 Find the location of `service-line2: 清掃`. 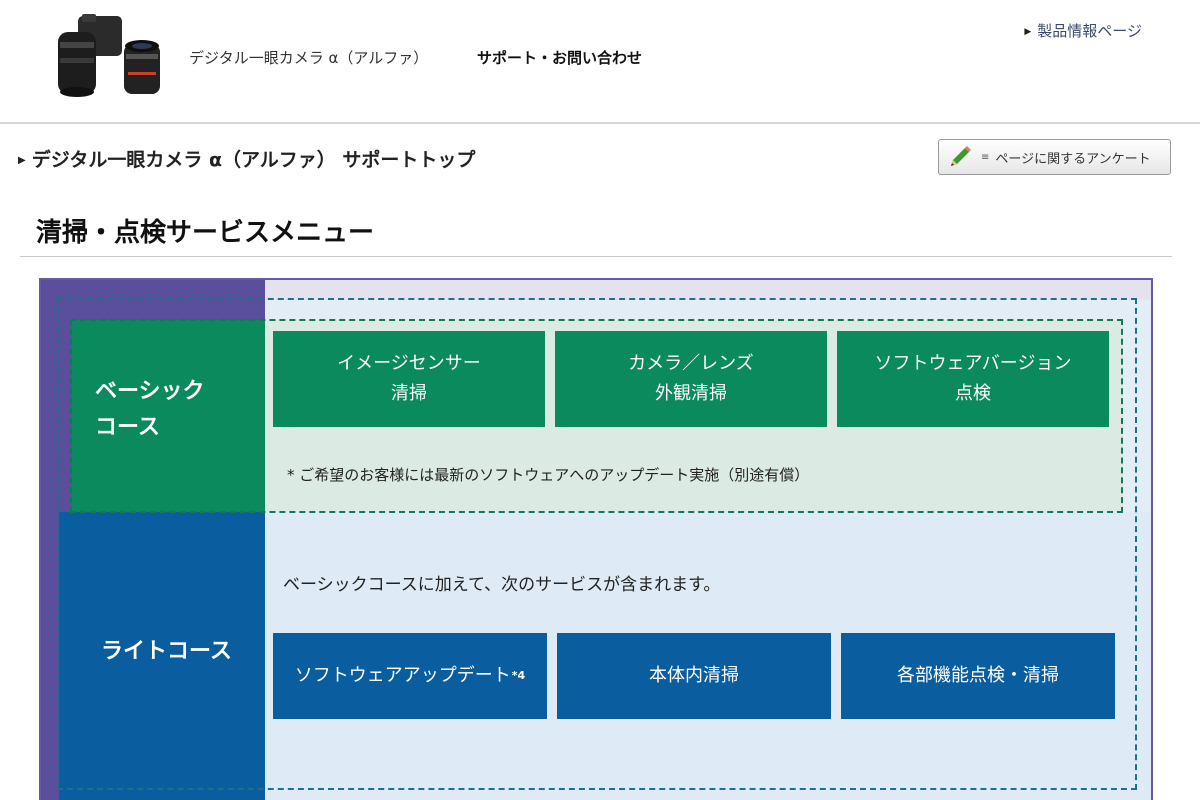

service-line2: 清掃 is located at coordinates (408, 393).